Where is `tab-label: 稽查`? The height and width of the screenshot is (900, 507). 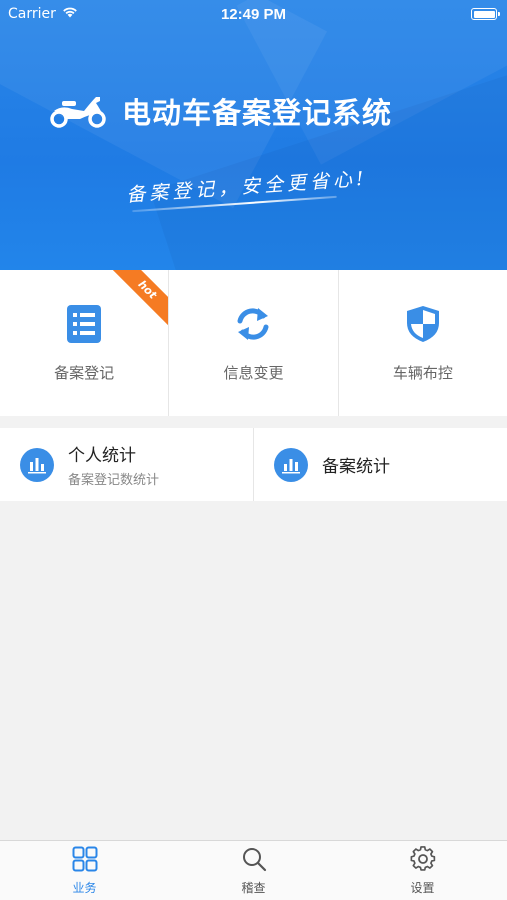
tab-label: 稽查 is located at coordinates (253, 887).